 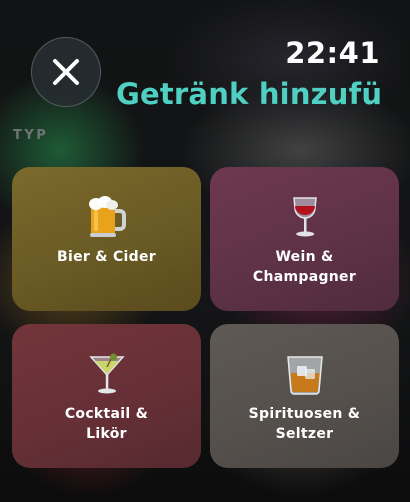 What do you see at coordinates (31, 135) in the screenshot?
I see `section-label-type: TYP` at bounding box center [31, 135].